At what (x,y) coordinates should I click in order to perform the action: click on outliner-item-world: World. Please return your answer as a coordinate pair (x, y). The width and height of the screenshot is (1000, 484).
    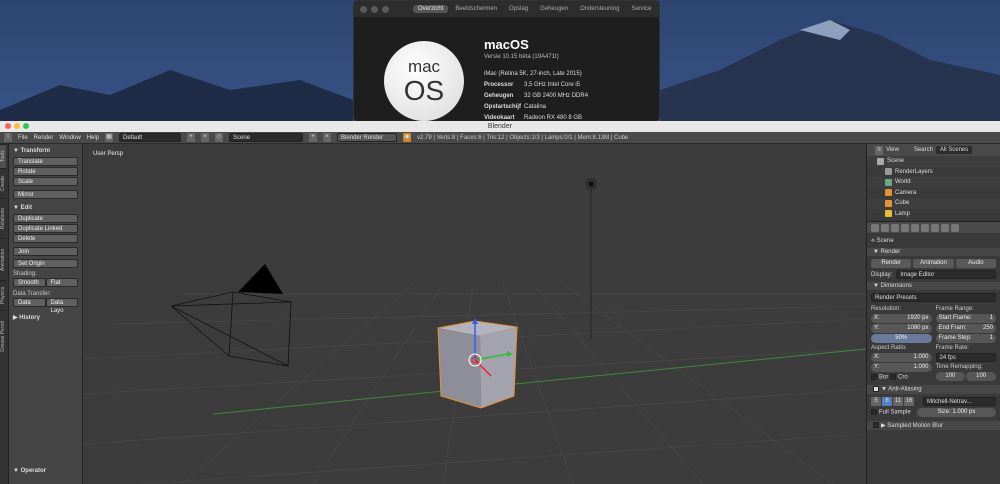
    Looking at the image, I should click on (933, 182).